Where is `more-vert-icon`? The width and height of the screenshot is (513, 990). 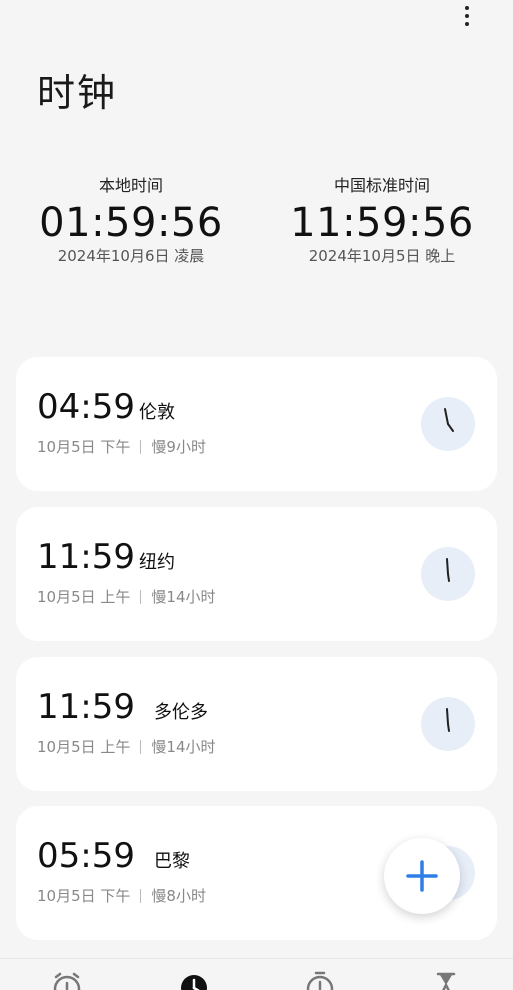
more-vert-icon is located at coordinates (467, 16).